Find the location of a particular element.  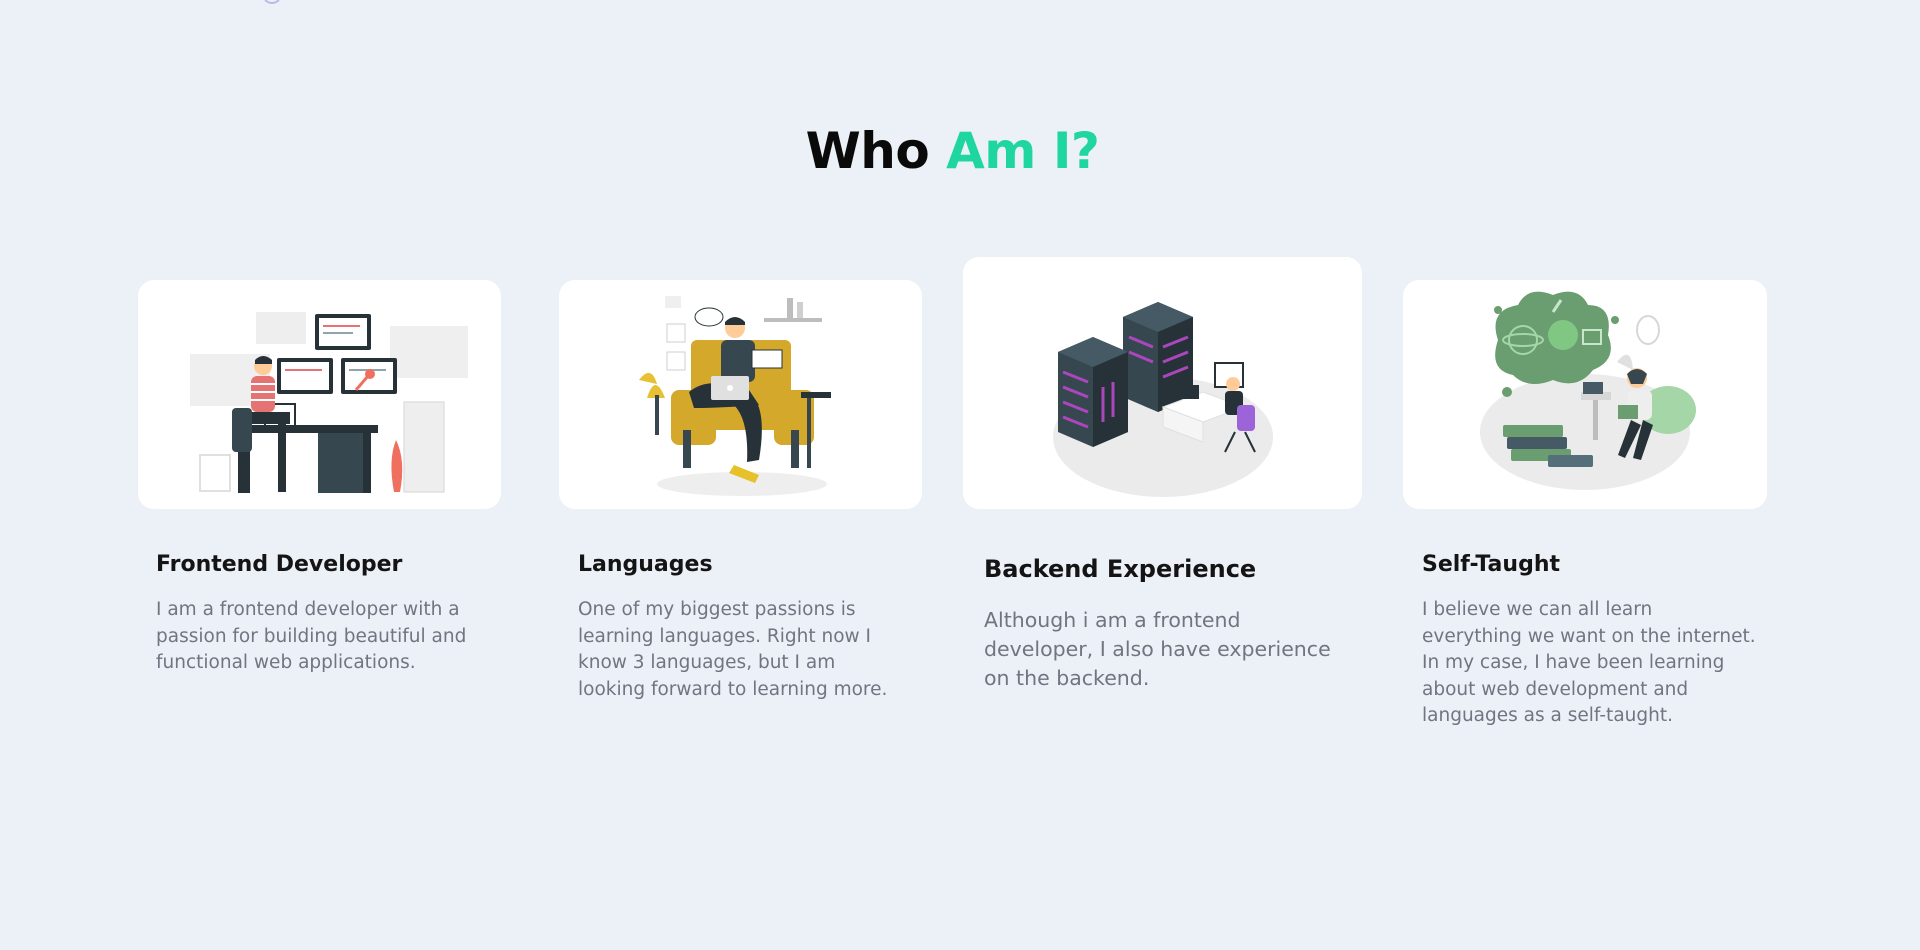

scroll-indicator-icon is located at coordinates (272, 2).